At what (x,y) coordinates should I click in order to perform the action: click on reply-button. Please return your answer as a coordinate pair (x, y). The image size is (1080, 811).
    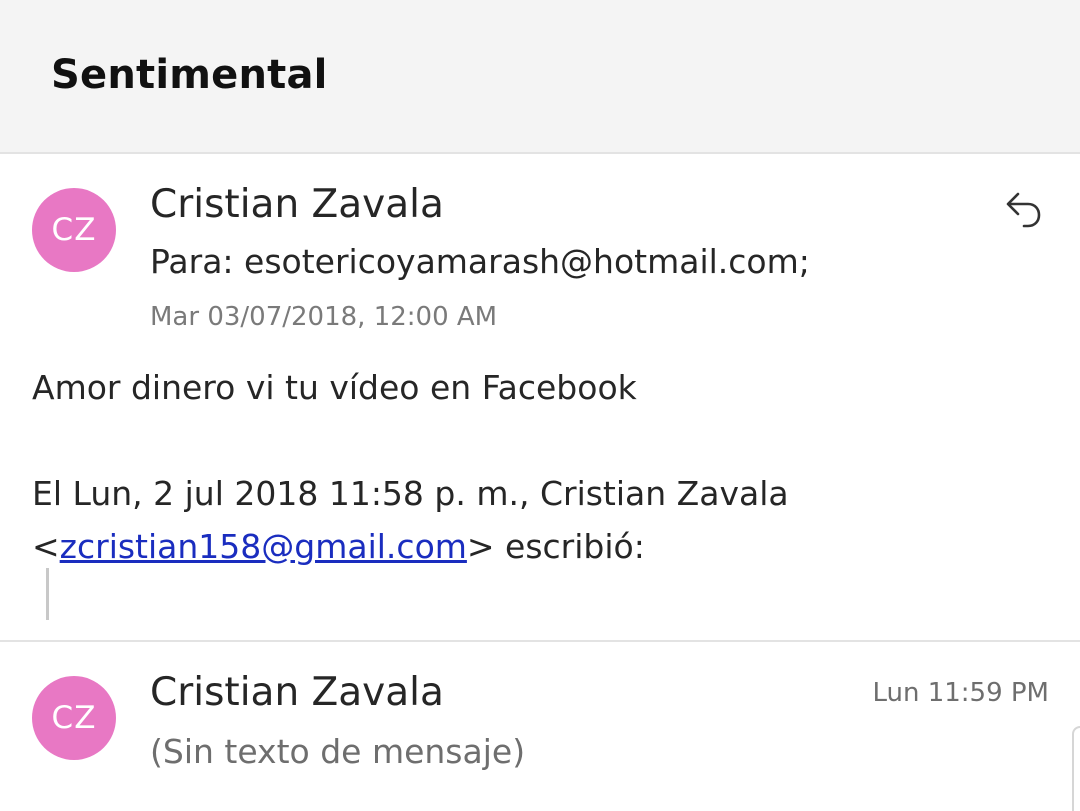
    Looking at the image, I should click on (1024, 210).